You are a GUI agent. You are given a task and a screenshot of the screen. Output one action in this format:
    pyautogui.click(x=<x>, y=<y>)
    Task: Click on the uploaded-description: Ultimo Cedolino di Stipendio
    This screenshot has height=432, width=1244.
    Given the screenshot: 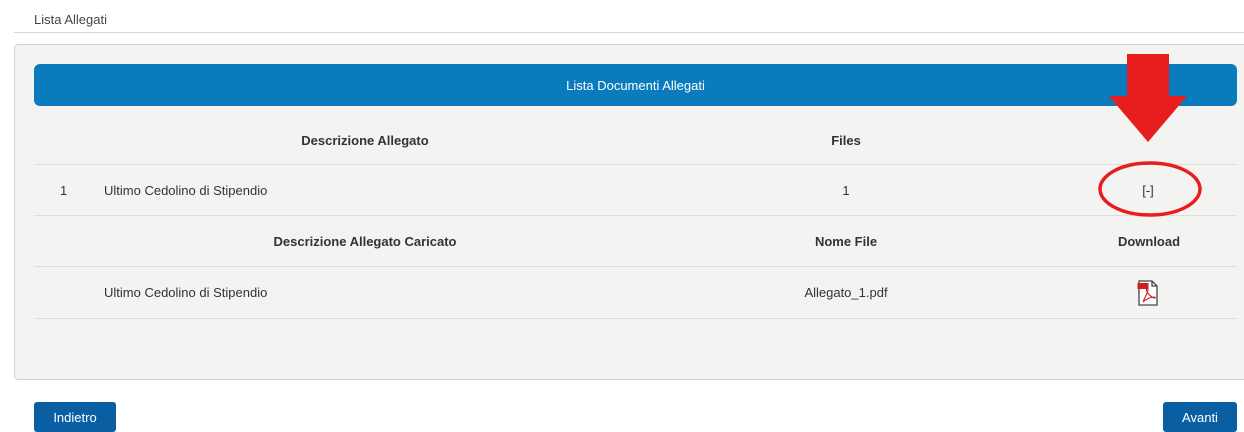 What is the action you would take?
    pyautogui.click(x=186, y=292)
    